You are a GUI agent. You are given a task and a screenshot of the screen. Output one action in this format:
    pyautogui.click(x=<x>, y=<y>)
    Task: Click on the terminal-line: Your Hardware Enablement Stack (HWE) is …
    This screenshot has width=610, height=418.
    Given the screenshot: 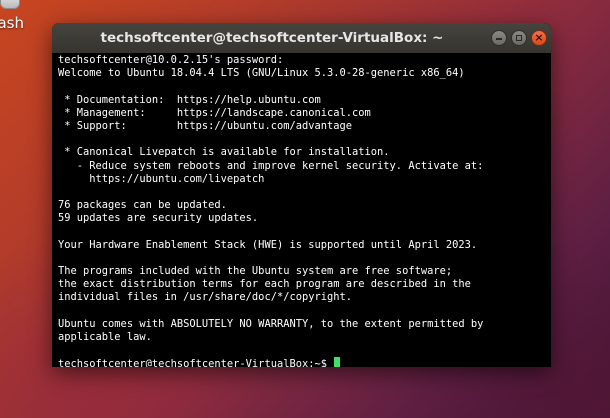 What is the action you would take?
    pyautogui.click(x=268, y=244)
    